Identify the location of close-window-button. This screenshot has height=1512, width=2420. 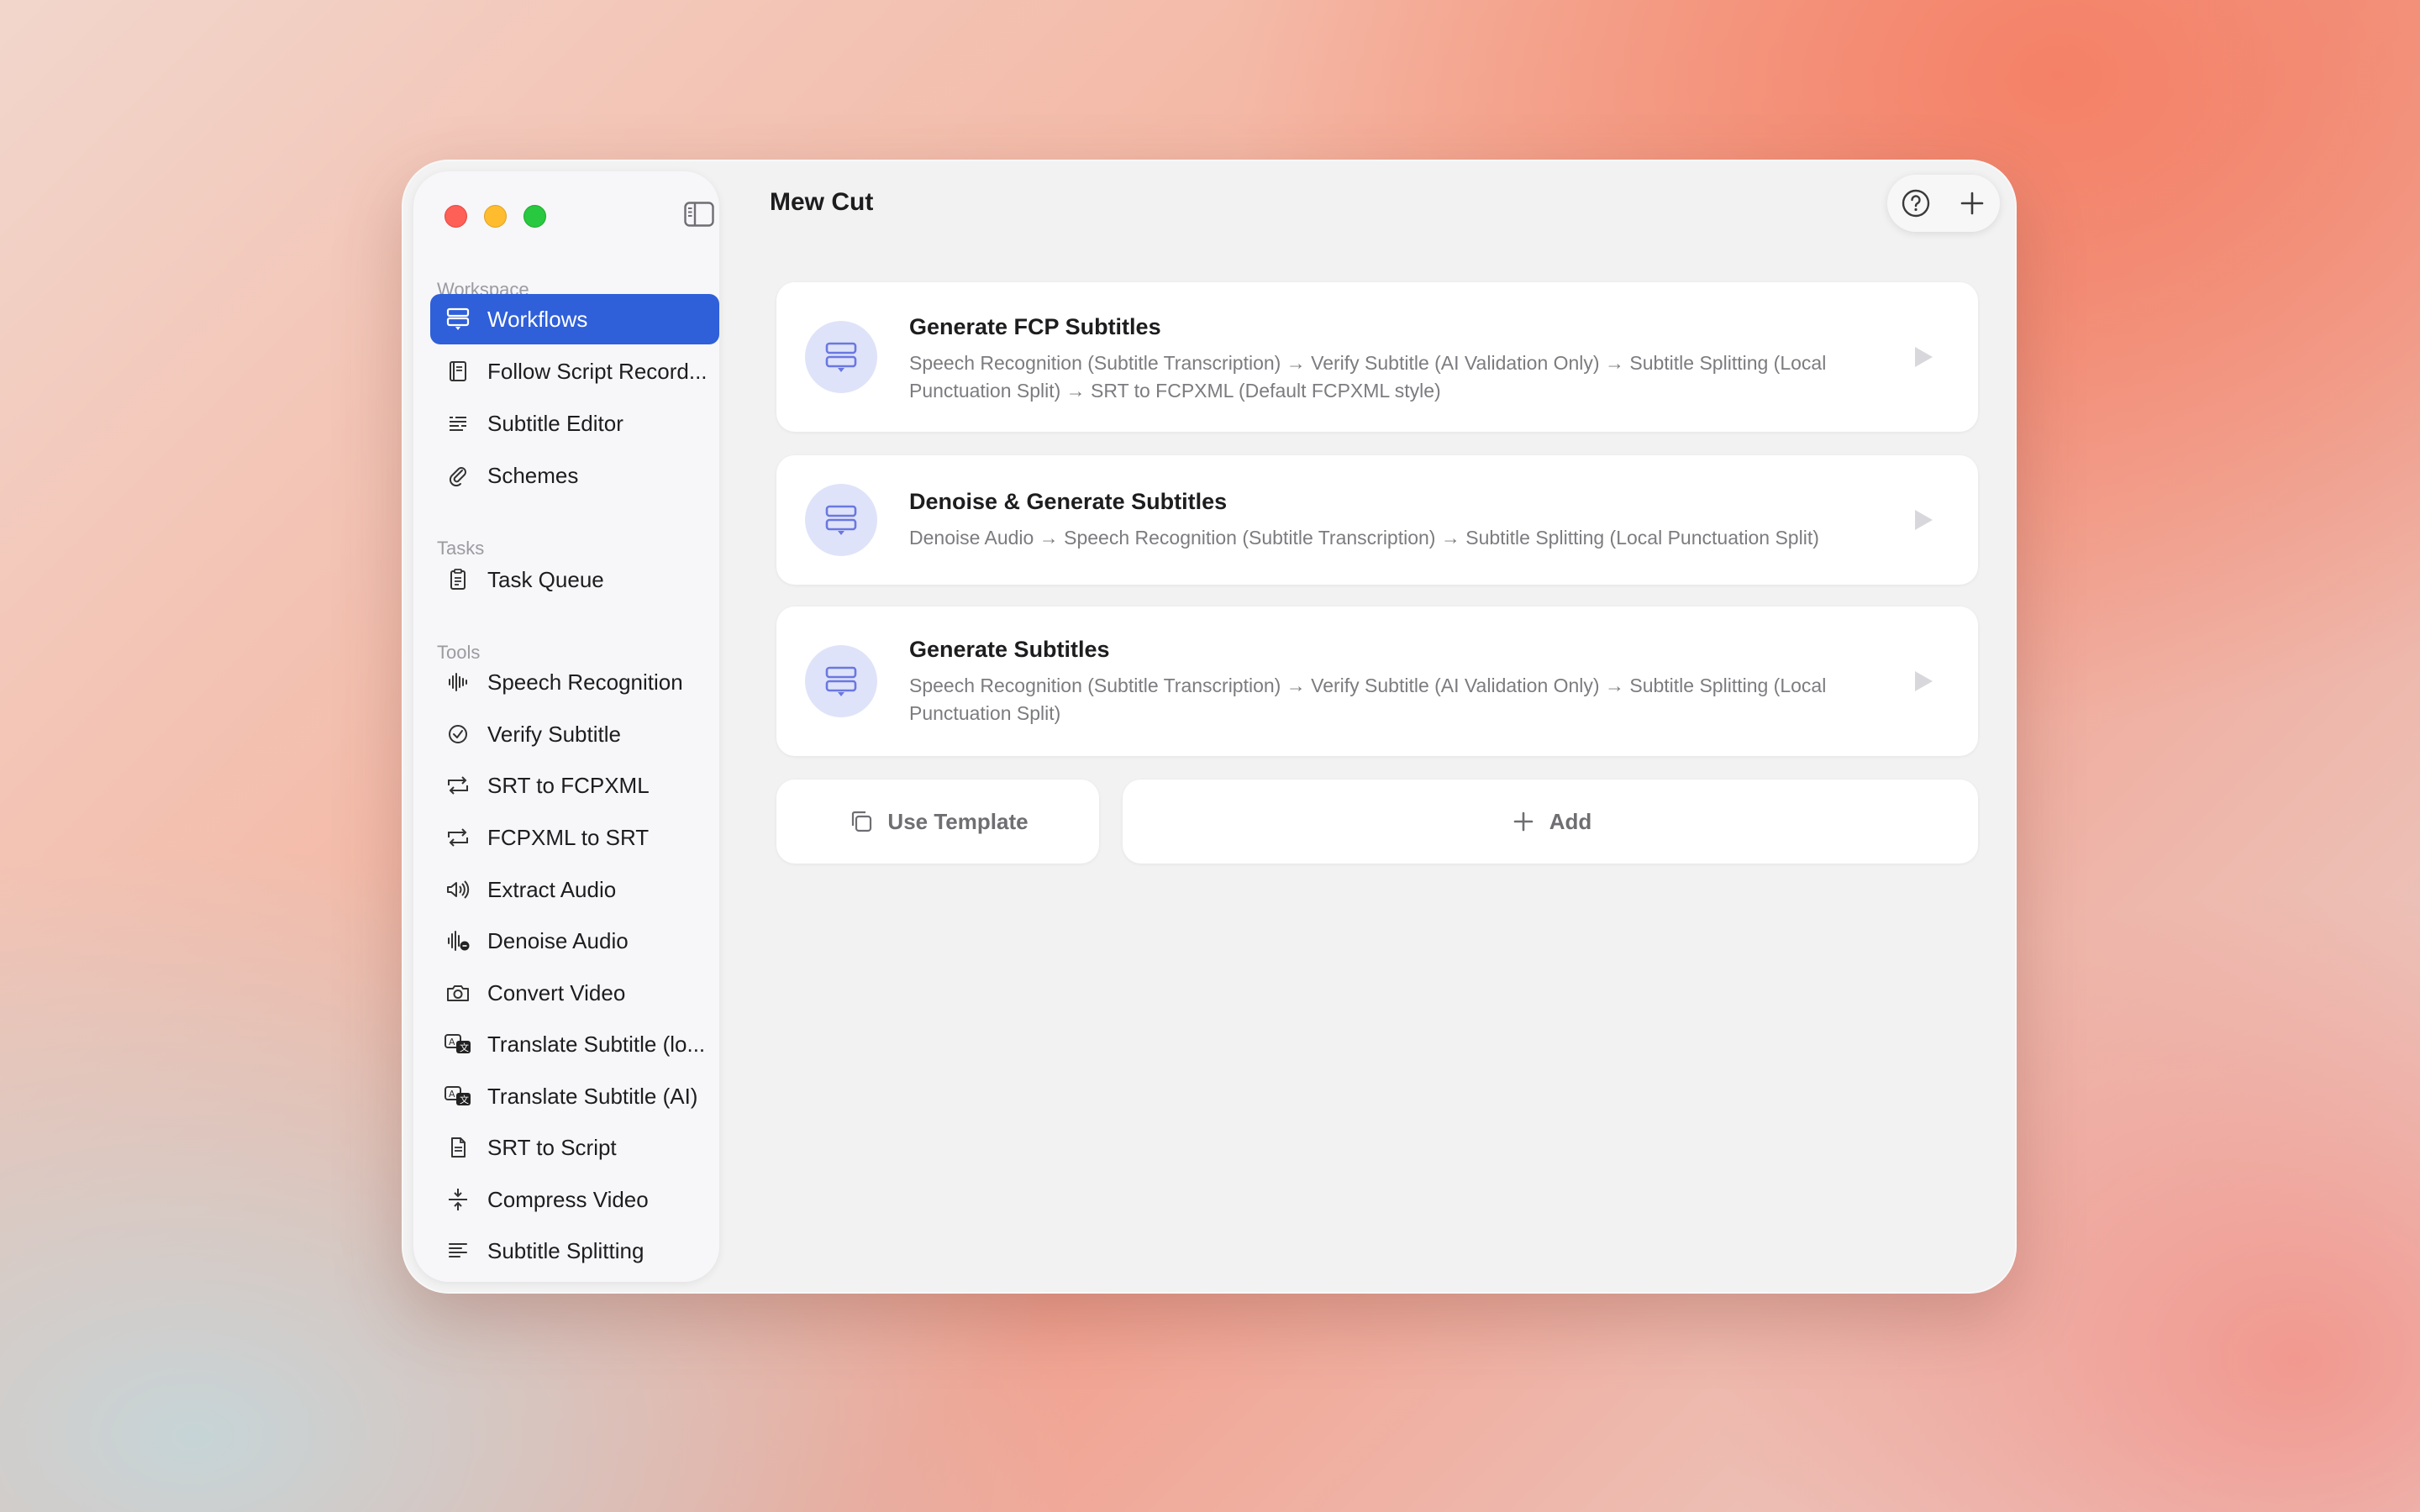
(456, 216).